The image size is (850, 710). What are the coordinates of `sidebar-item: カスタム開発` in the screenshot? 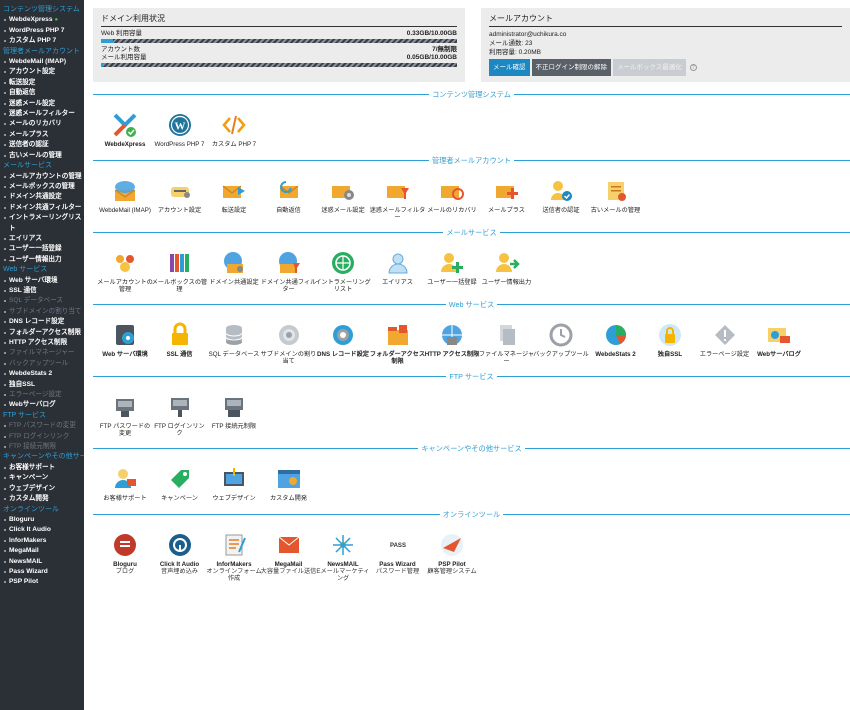 It's located at (42, 499).